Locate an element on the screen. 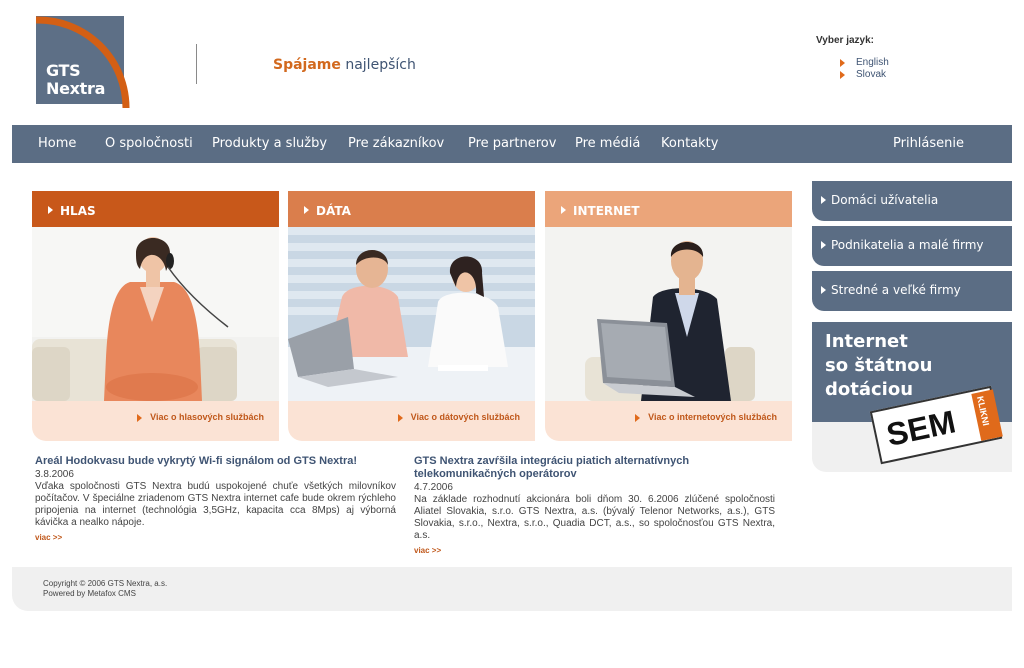 This screenshot has height=668, width=1024. service-box-voice: HLAS Viac o hlasových službách is located at coordinates (155, 316).